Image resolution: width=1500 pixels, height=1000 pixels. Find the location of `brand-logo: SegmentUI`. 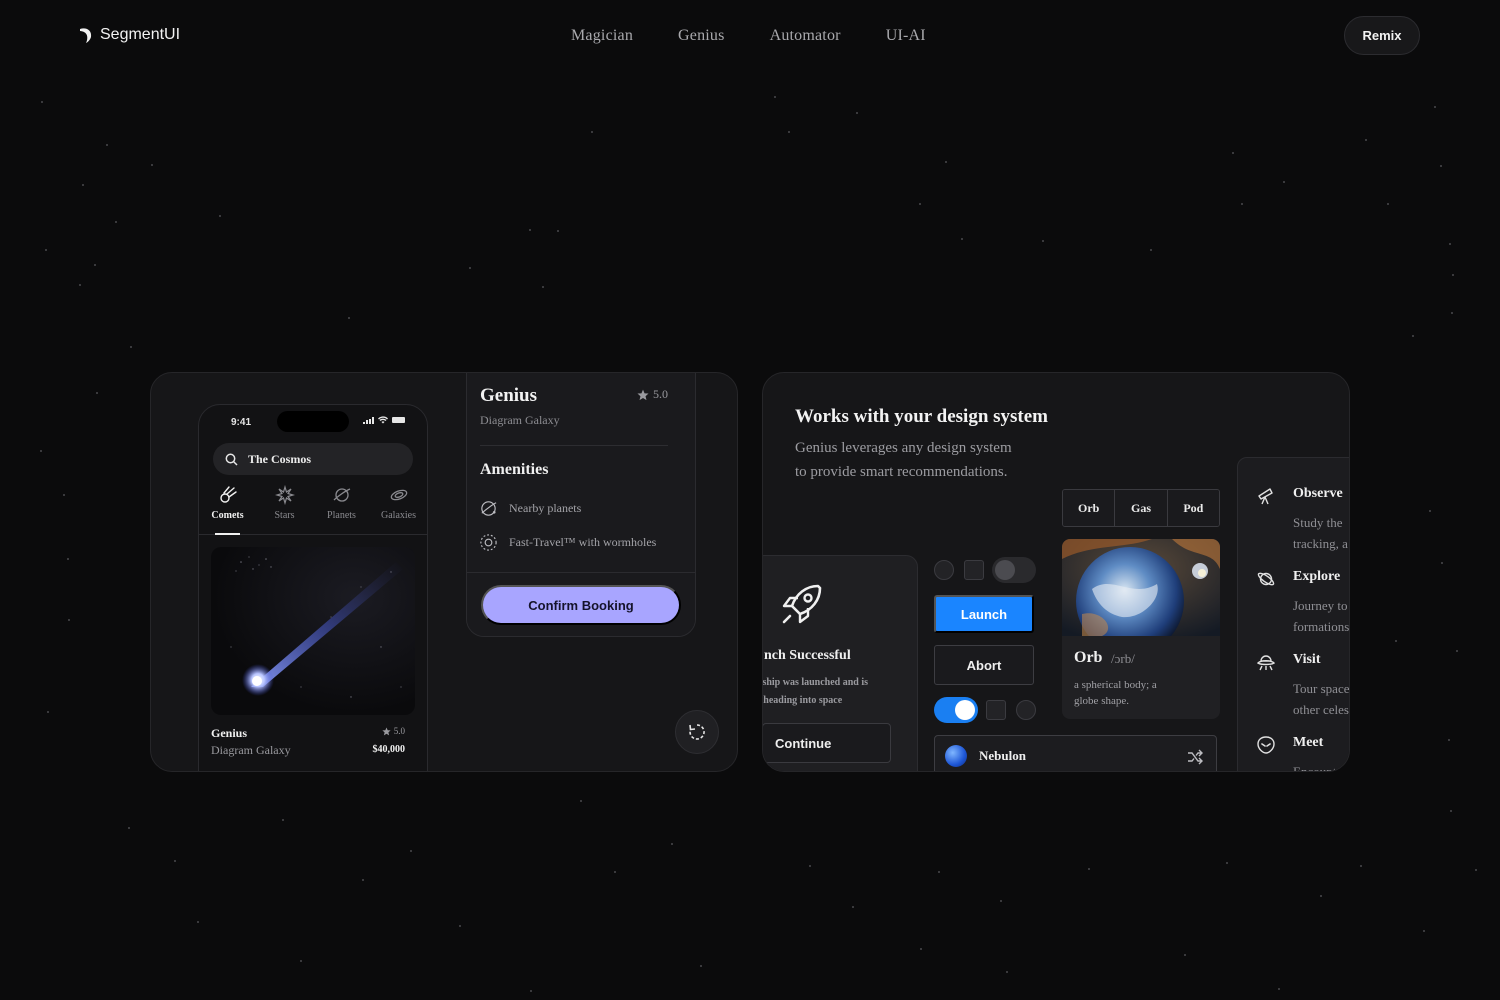

brand-logo: SegmentUI is located at coordinates (129, 35).